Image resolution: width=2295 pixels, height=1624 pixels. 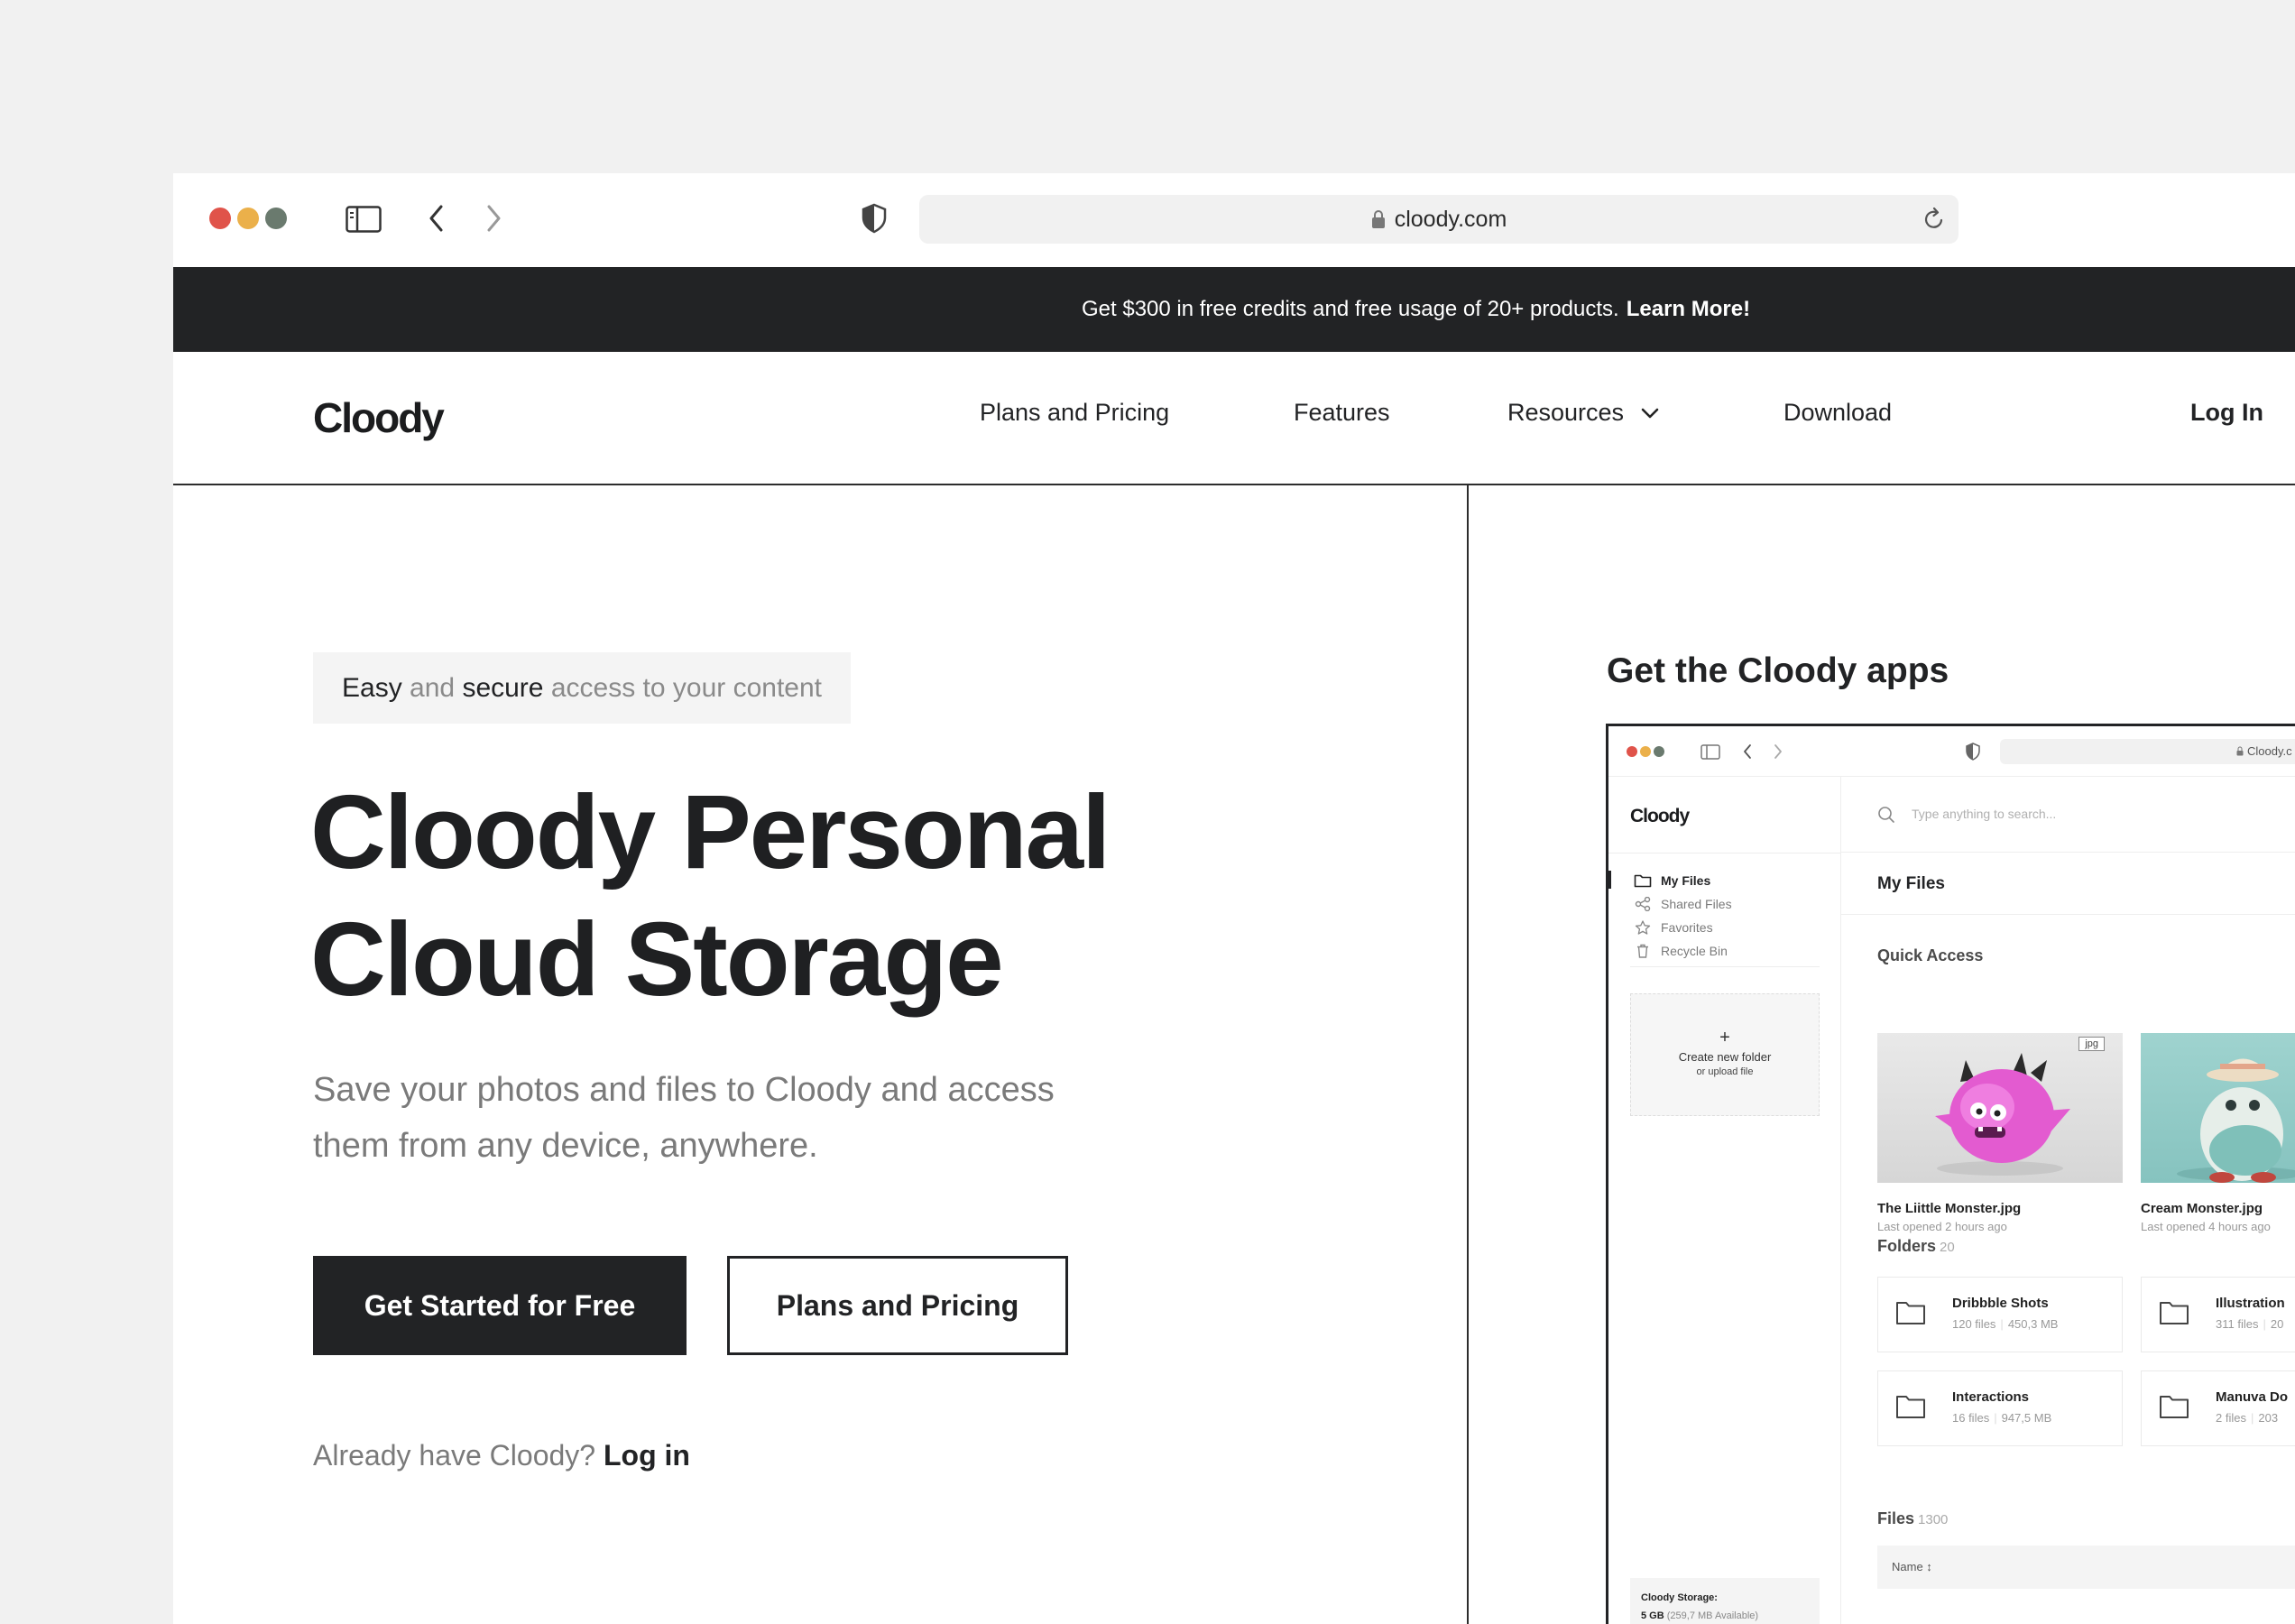 What do you see at coordinates (364, 220) in the screenshot?
I see `sidebar-toggle-icon` at bounding box center [364, 220].